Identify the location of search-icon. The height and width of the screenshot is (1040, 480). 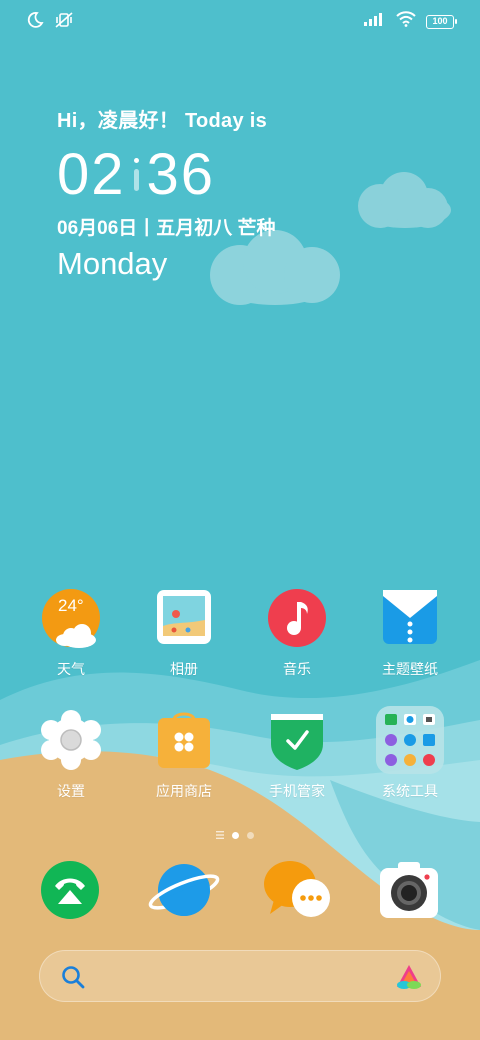
(73, 979).